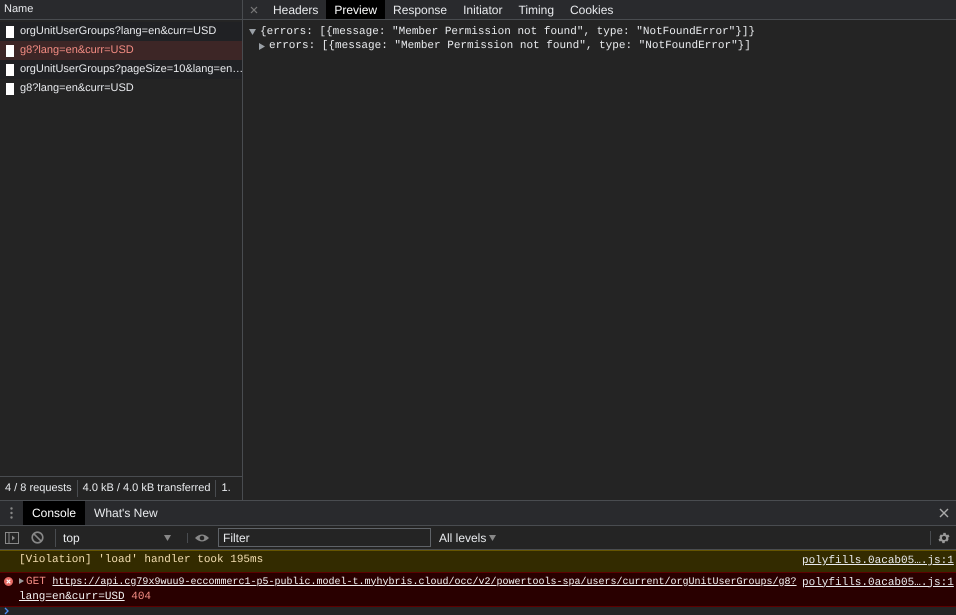 This screenshot has width=956, height=615. Describe the element at coordinates (12, 538) in the screenshot. I see `sidebar-toggle-icon` at that location.